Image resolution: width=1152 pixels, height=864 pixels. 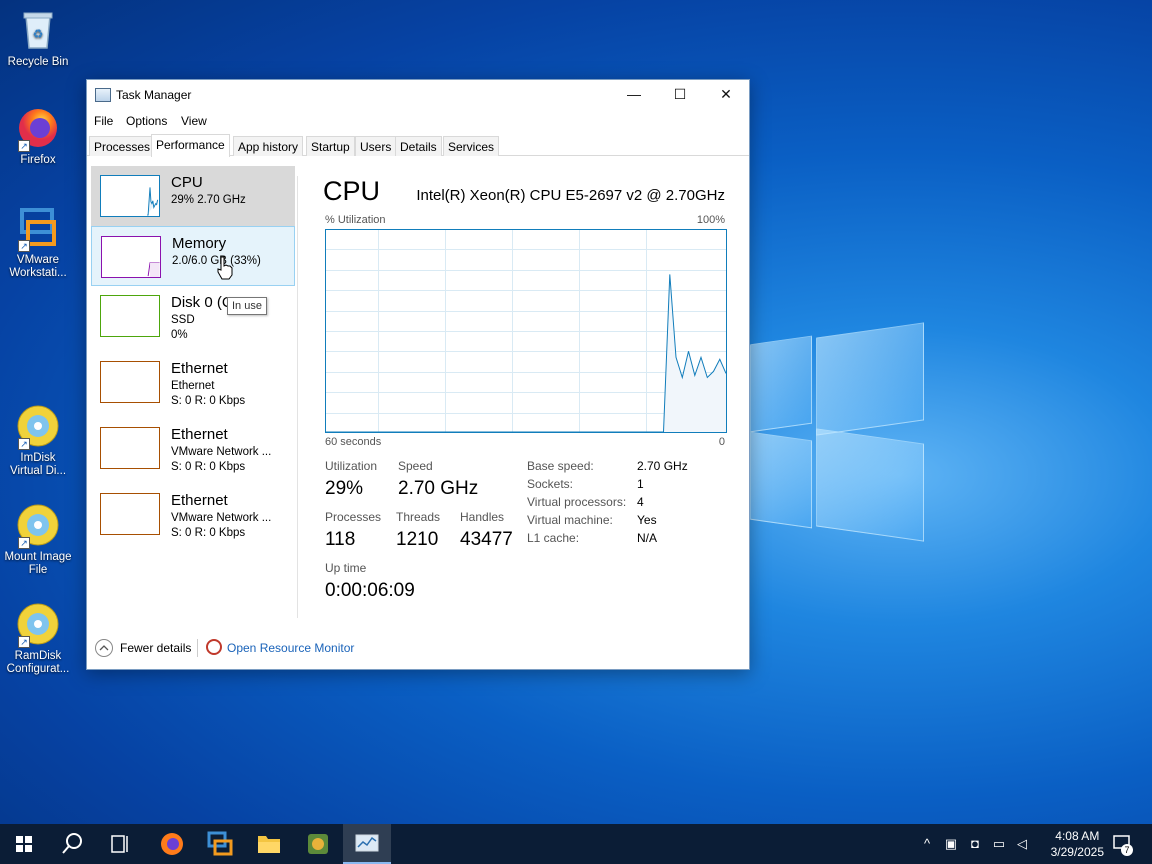 I want to click on chevron-up-icon, so click(x=104, y=648).